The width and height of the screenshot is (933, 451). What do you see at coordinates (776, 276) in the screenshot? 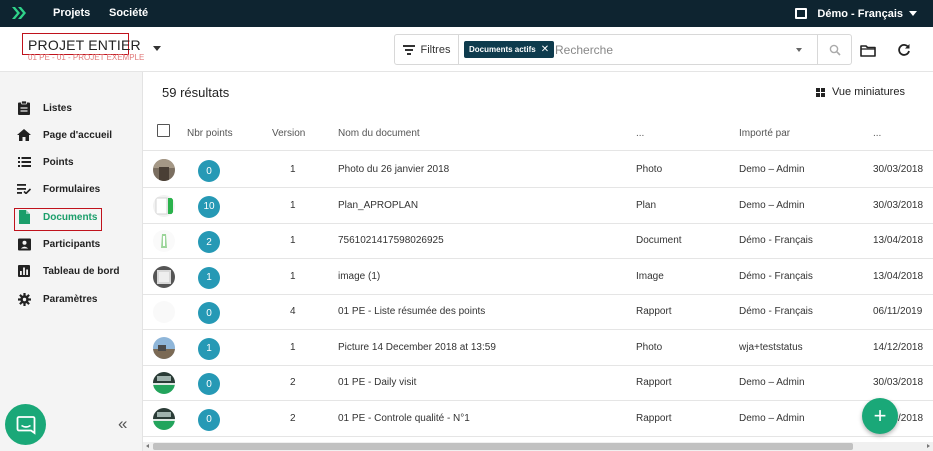
I see `imported-by: Démo - Français` at bounding box center [776, 276].